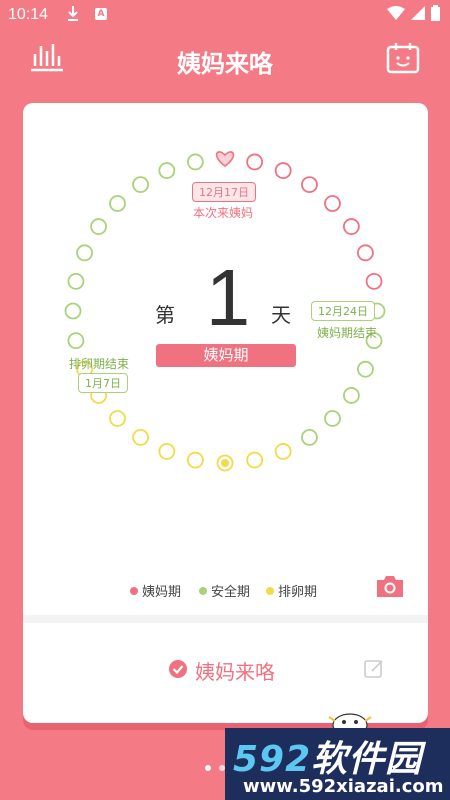 This screenshot has width=450, height=800. I want to click on page-dot, so click(208, 768).